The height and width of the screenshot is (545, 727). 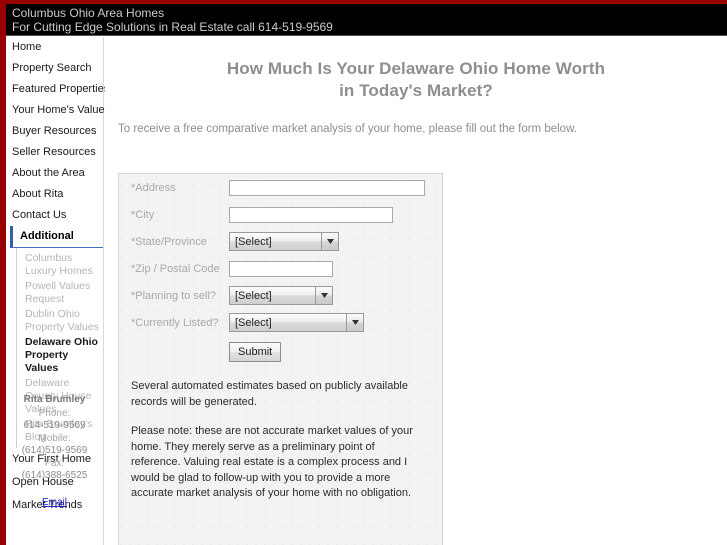 What do you see at coordinates (54, 173) in the screenshot?
I see `sidebar-item-about-the-area: About the Area` at bounding box center [54, 173].